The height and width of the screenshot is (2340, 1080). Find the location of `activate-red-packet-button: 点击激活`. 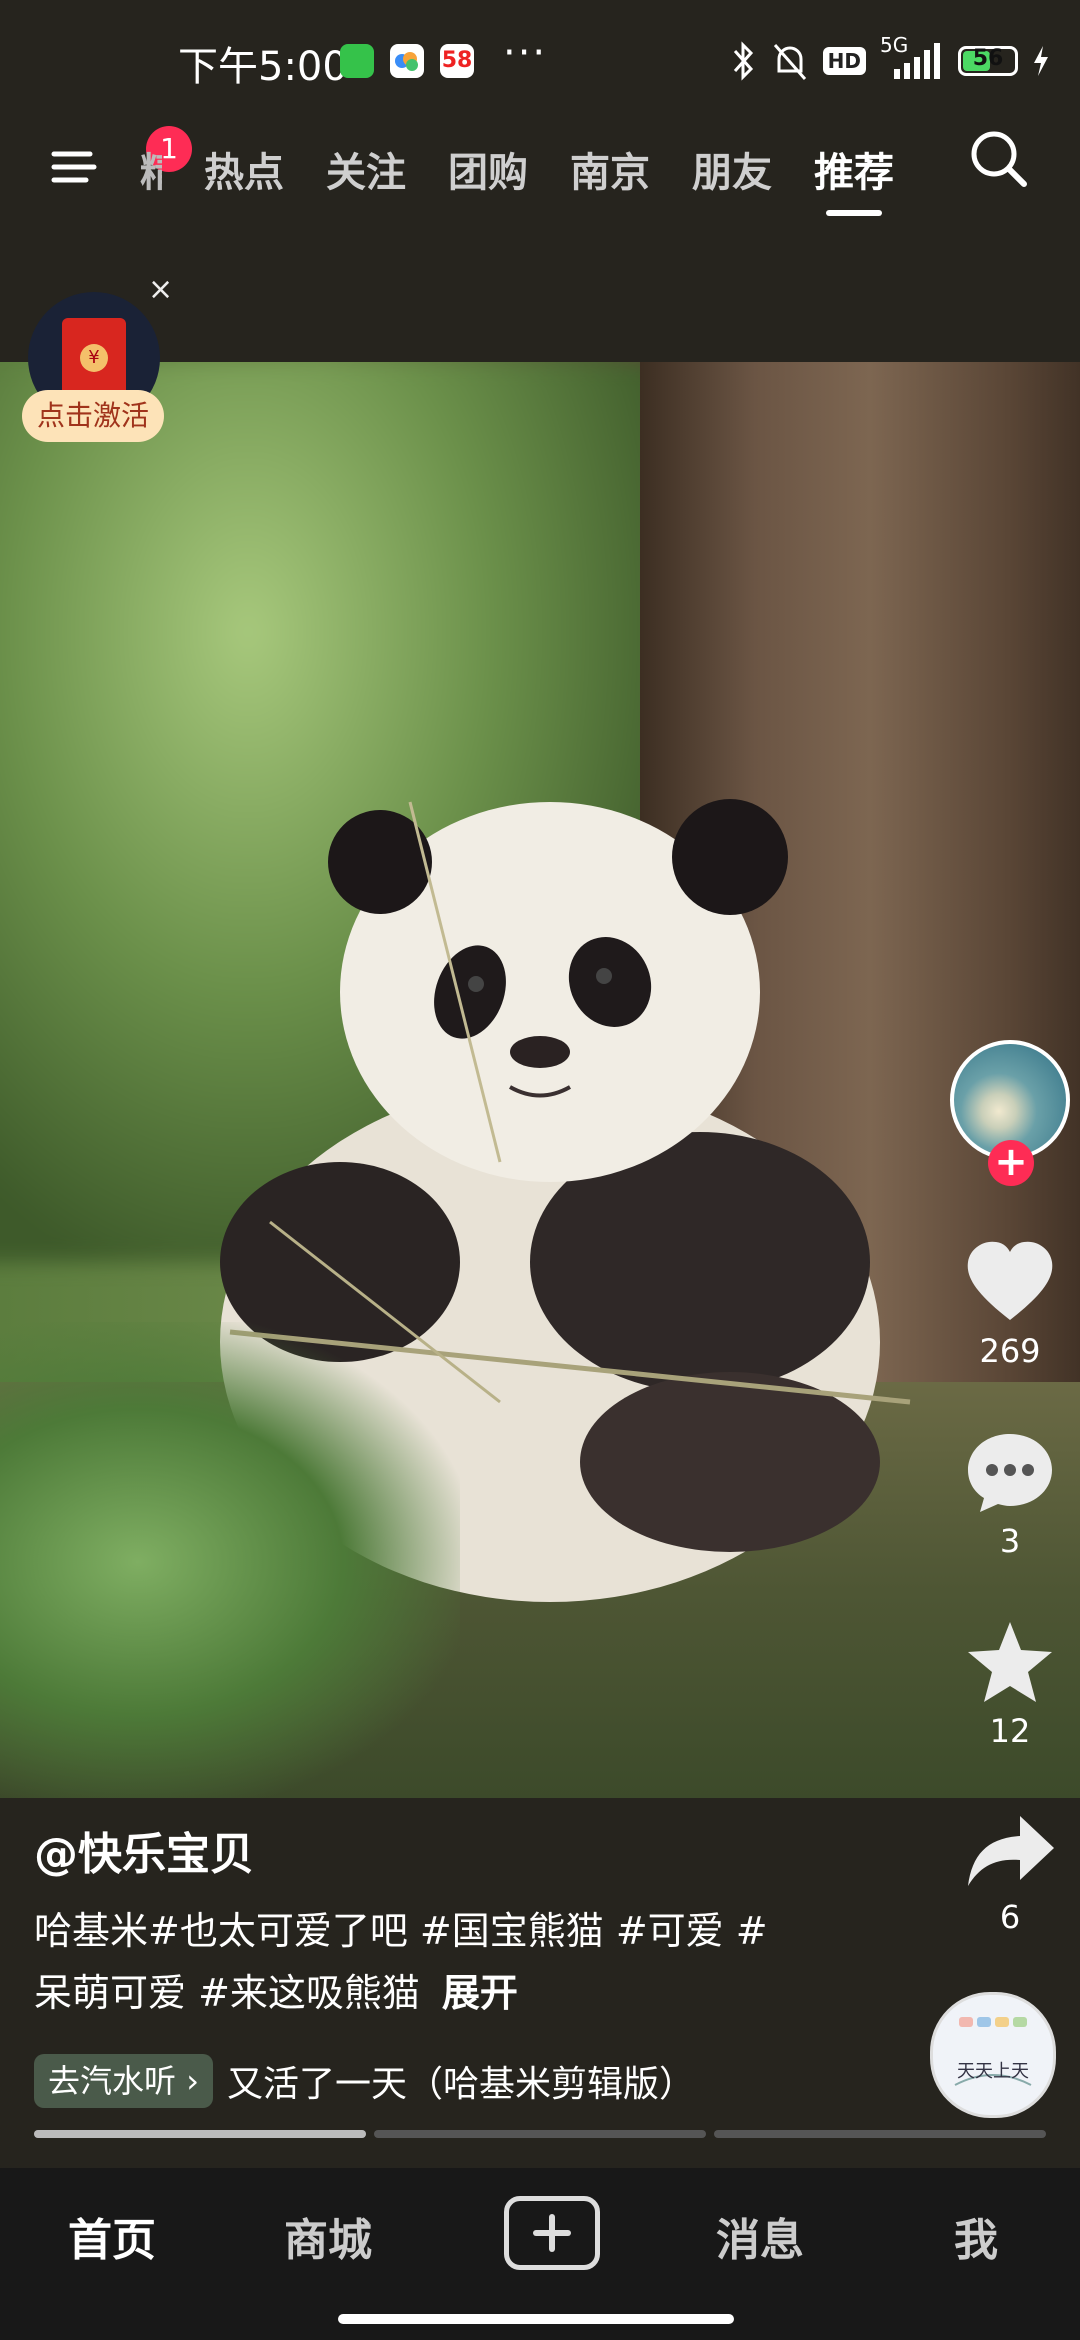

activate-red-packet-button: 点击激活 is located at coordinates (93, 416).